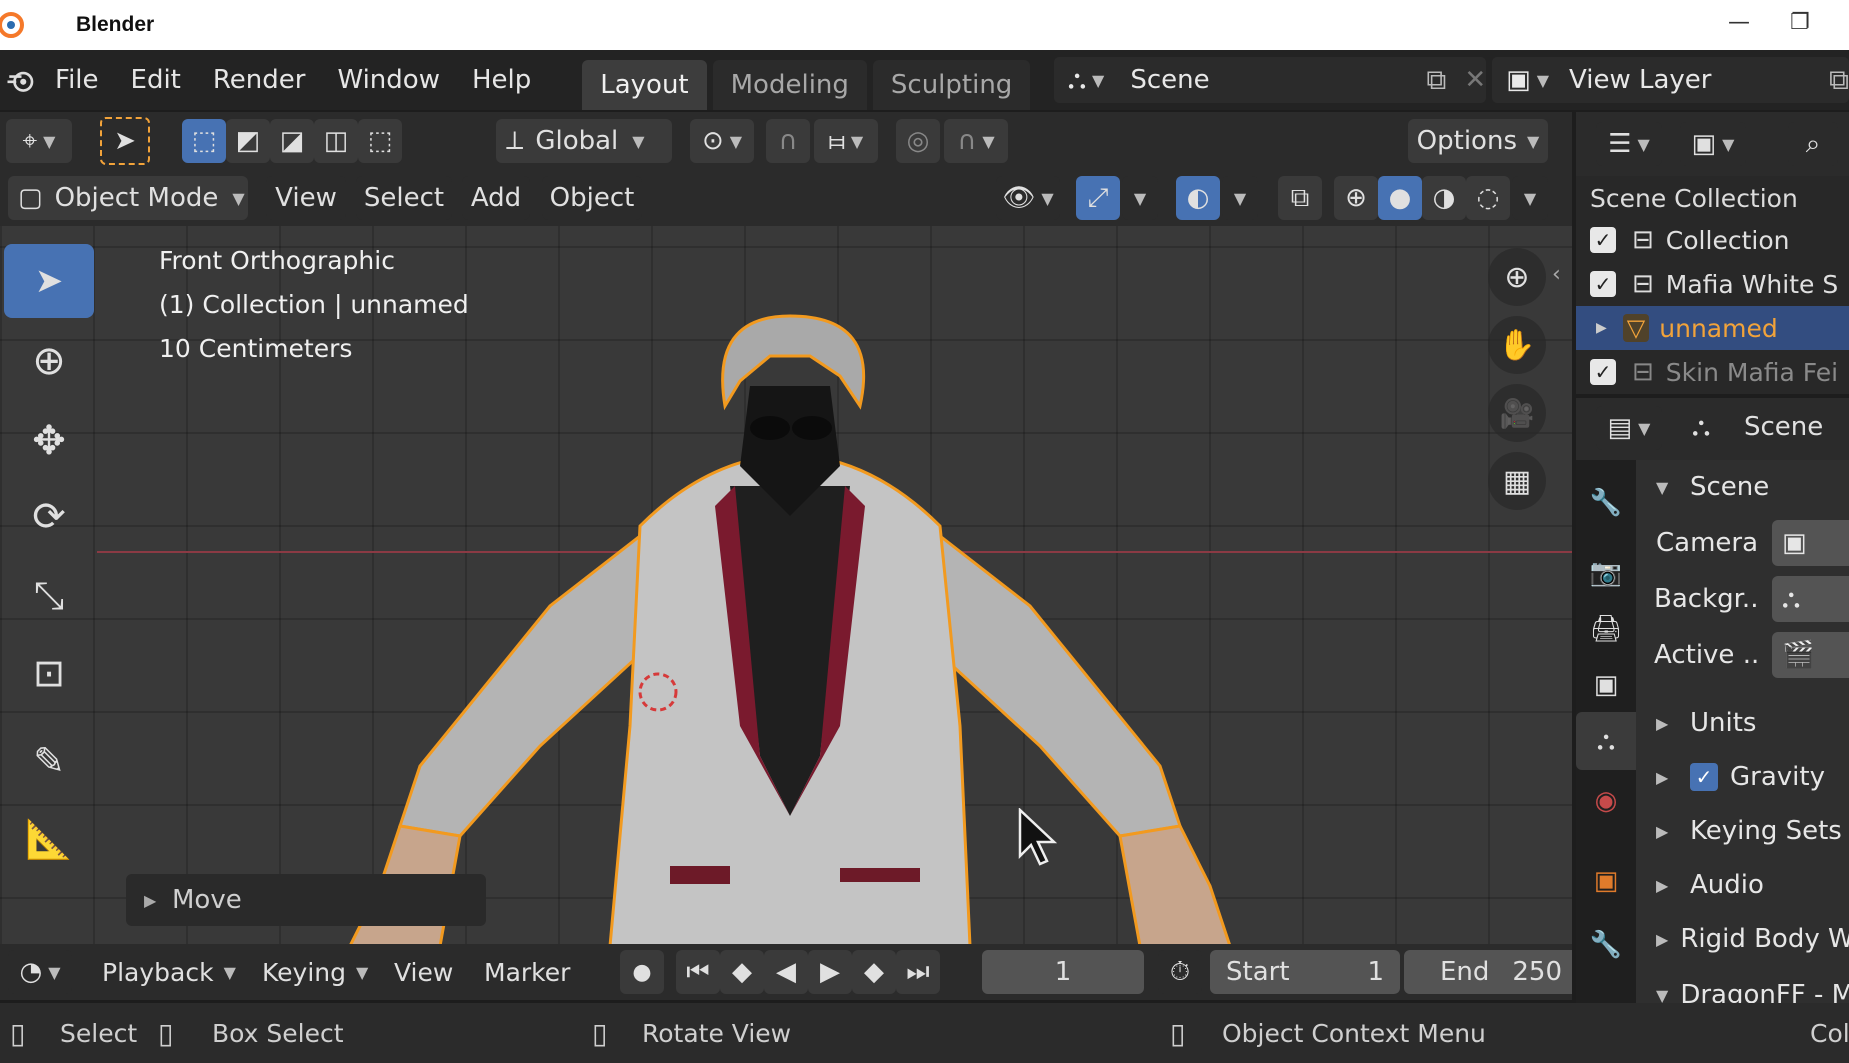 This screenshot has width=1849, height=1063. Describe the element at coordinates (874, 972) in the screenshot. I see `next-keyframe-button: ◆` at that location.